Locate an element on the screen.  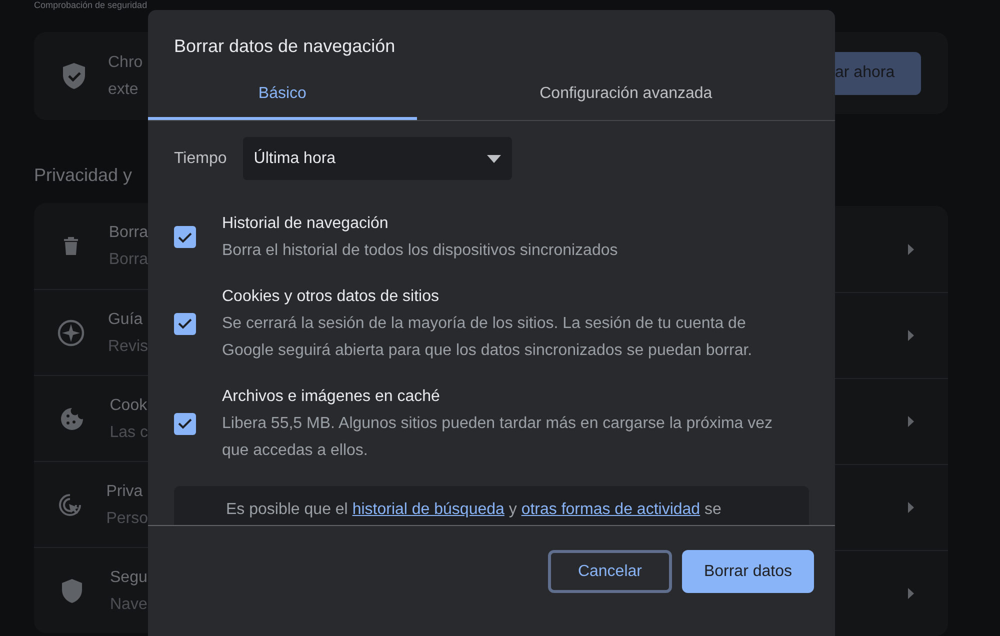
section-title: Privacidad y is located at coordinates (84, 175).